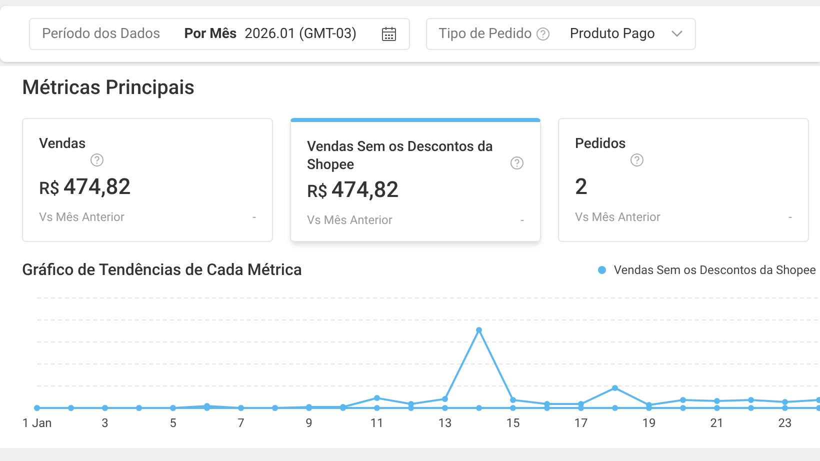 The image size is (820, 461). What do you see at coordinates (649, 423) in the screenshot?
I see `axis-label: 19` at bounding box center [649, 423].